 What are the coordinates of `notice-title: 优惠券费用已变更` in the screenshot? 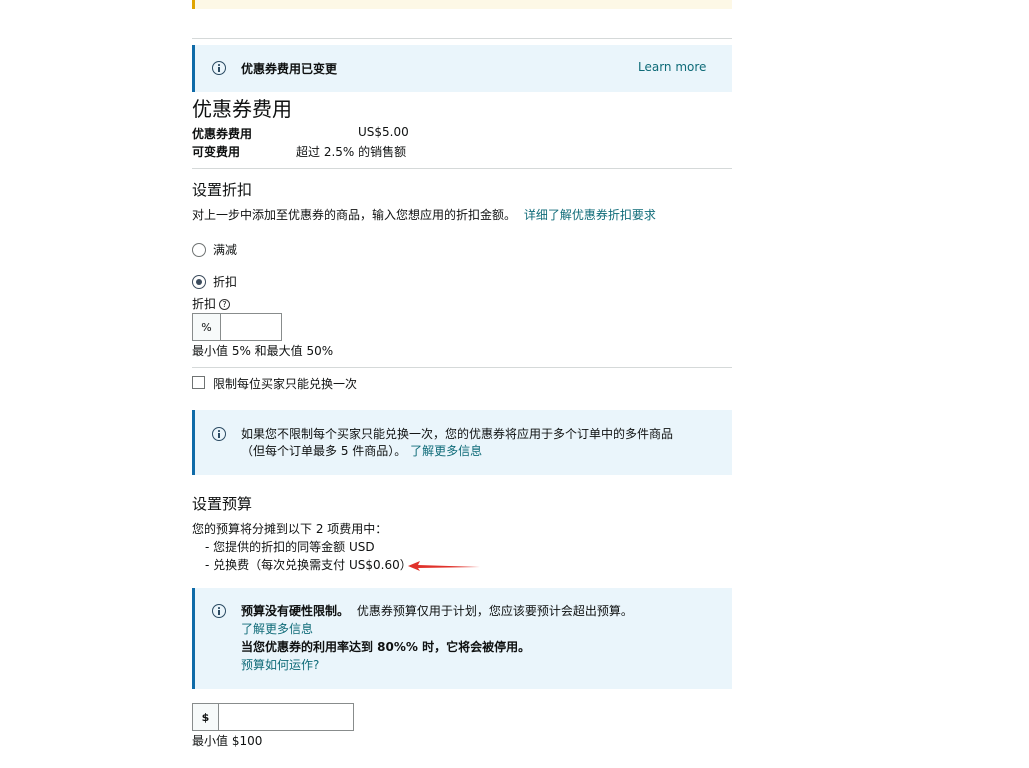 It's located at (289, 69).